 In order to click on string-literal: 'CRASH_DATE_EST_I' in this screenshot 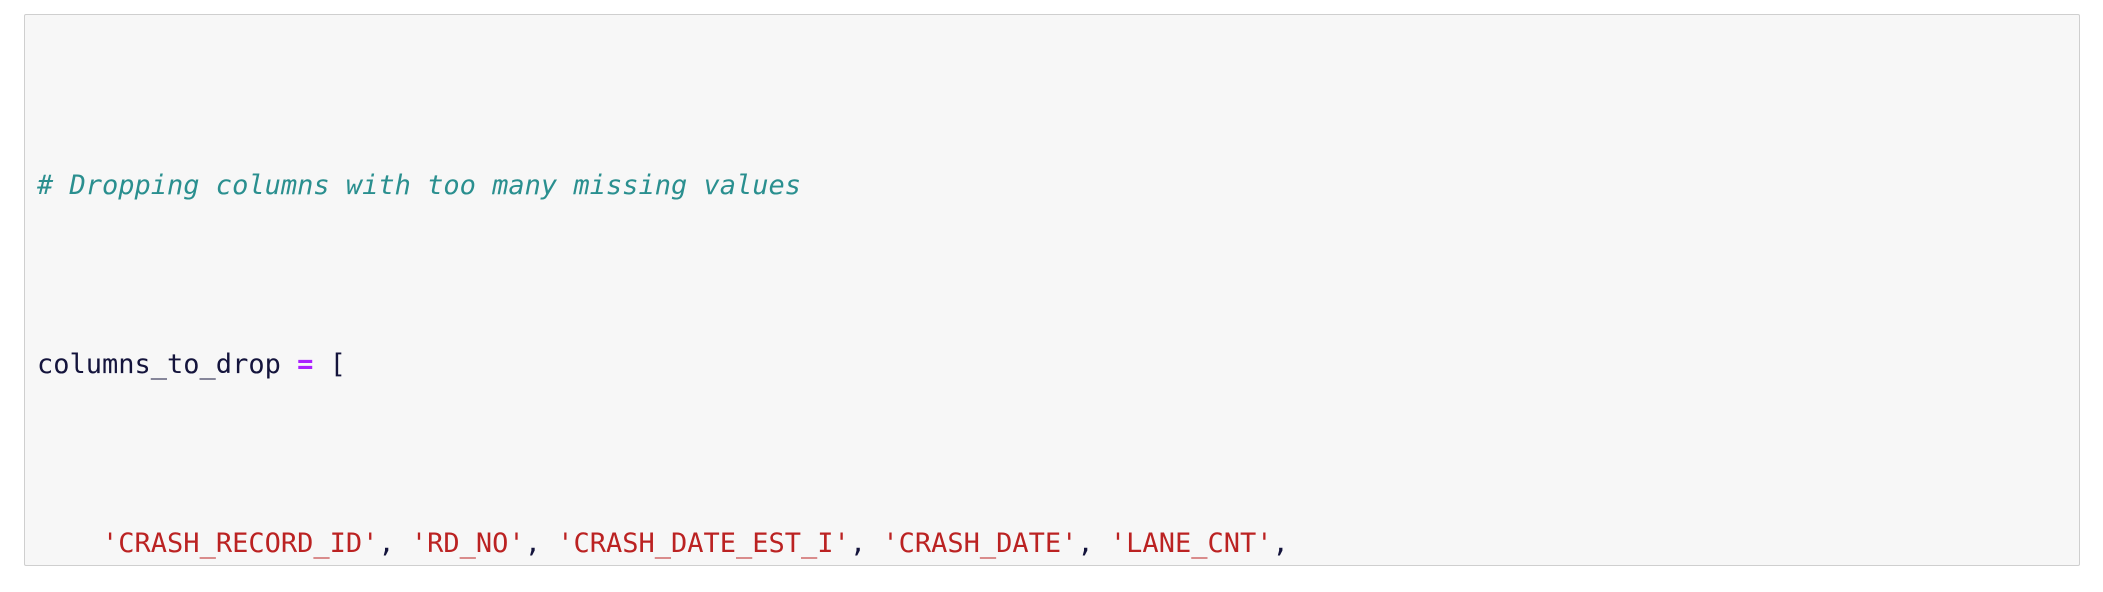, I will do `click(703, 543)`.